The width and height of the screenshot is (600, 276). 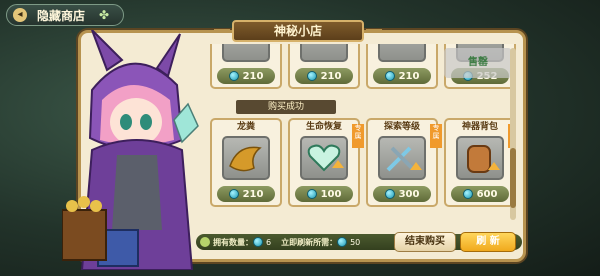 I want to click on shop-item-card: 神器背包 600 专属, so click(x=480, y=162).